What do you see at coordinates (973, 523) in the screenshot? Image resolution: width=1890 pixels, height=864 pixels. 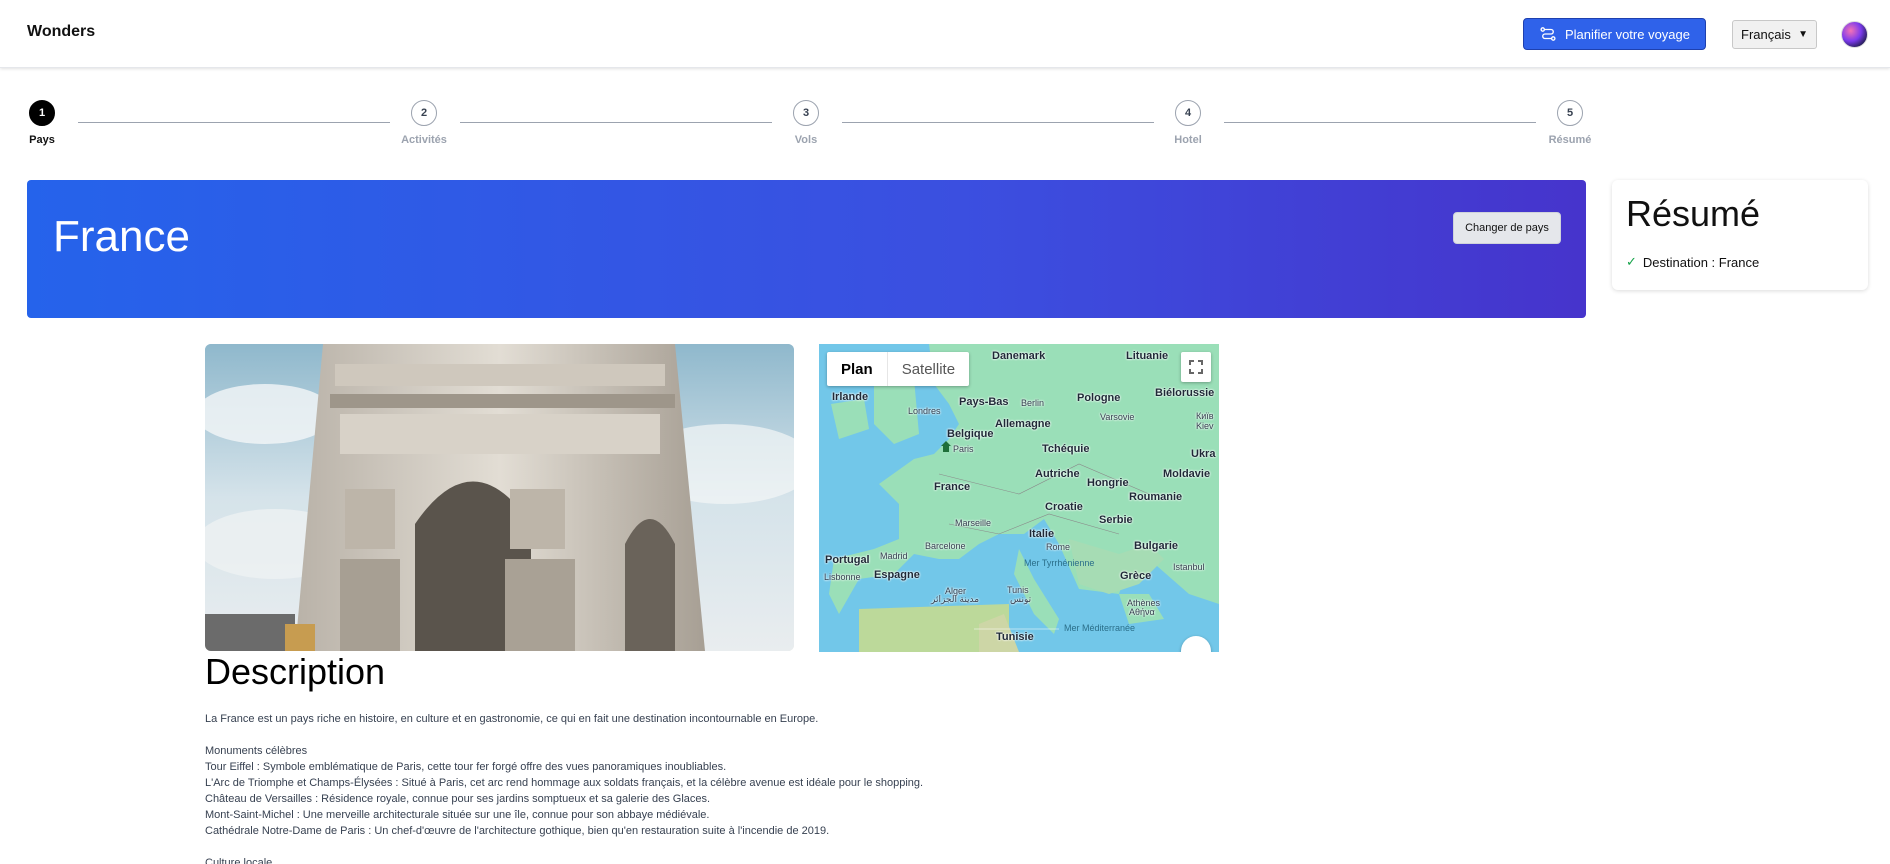 I see `map-label: Marseille` at bounding box center [973, 523].